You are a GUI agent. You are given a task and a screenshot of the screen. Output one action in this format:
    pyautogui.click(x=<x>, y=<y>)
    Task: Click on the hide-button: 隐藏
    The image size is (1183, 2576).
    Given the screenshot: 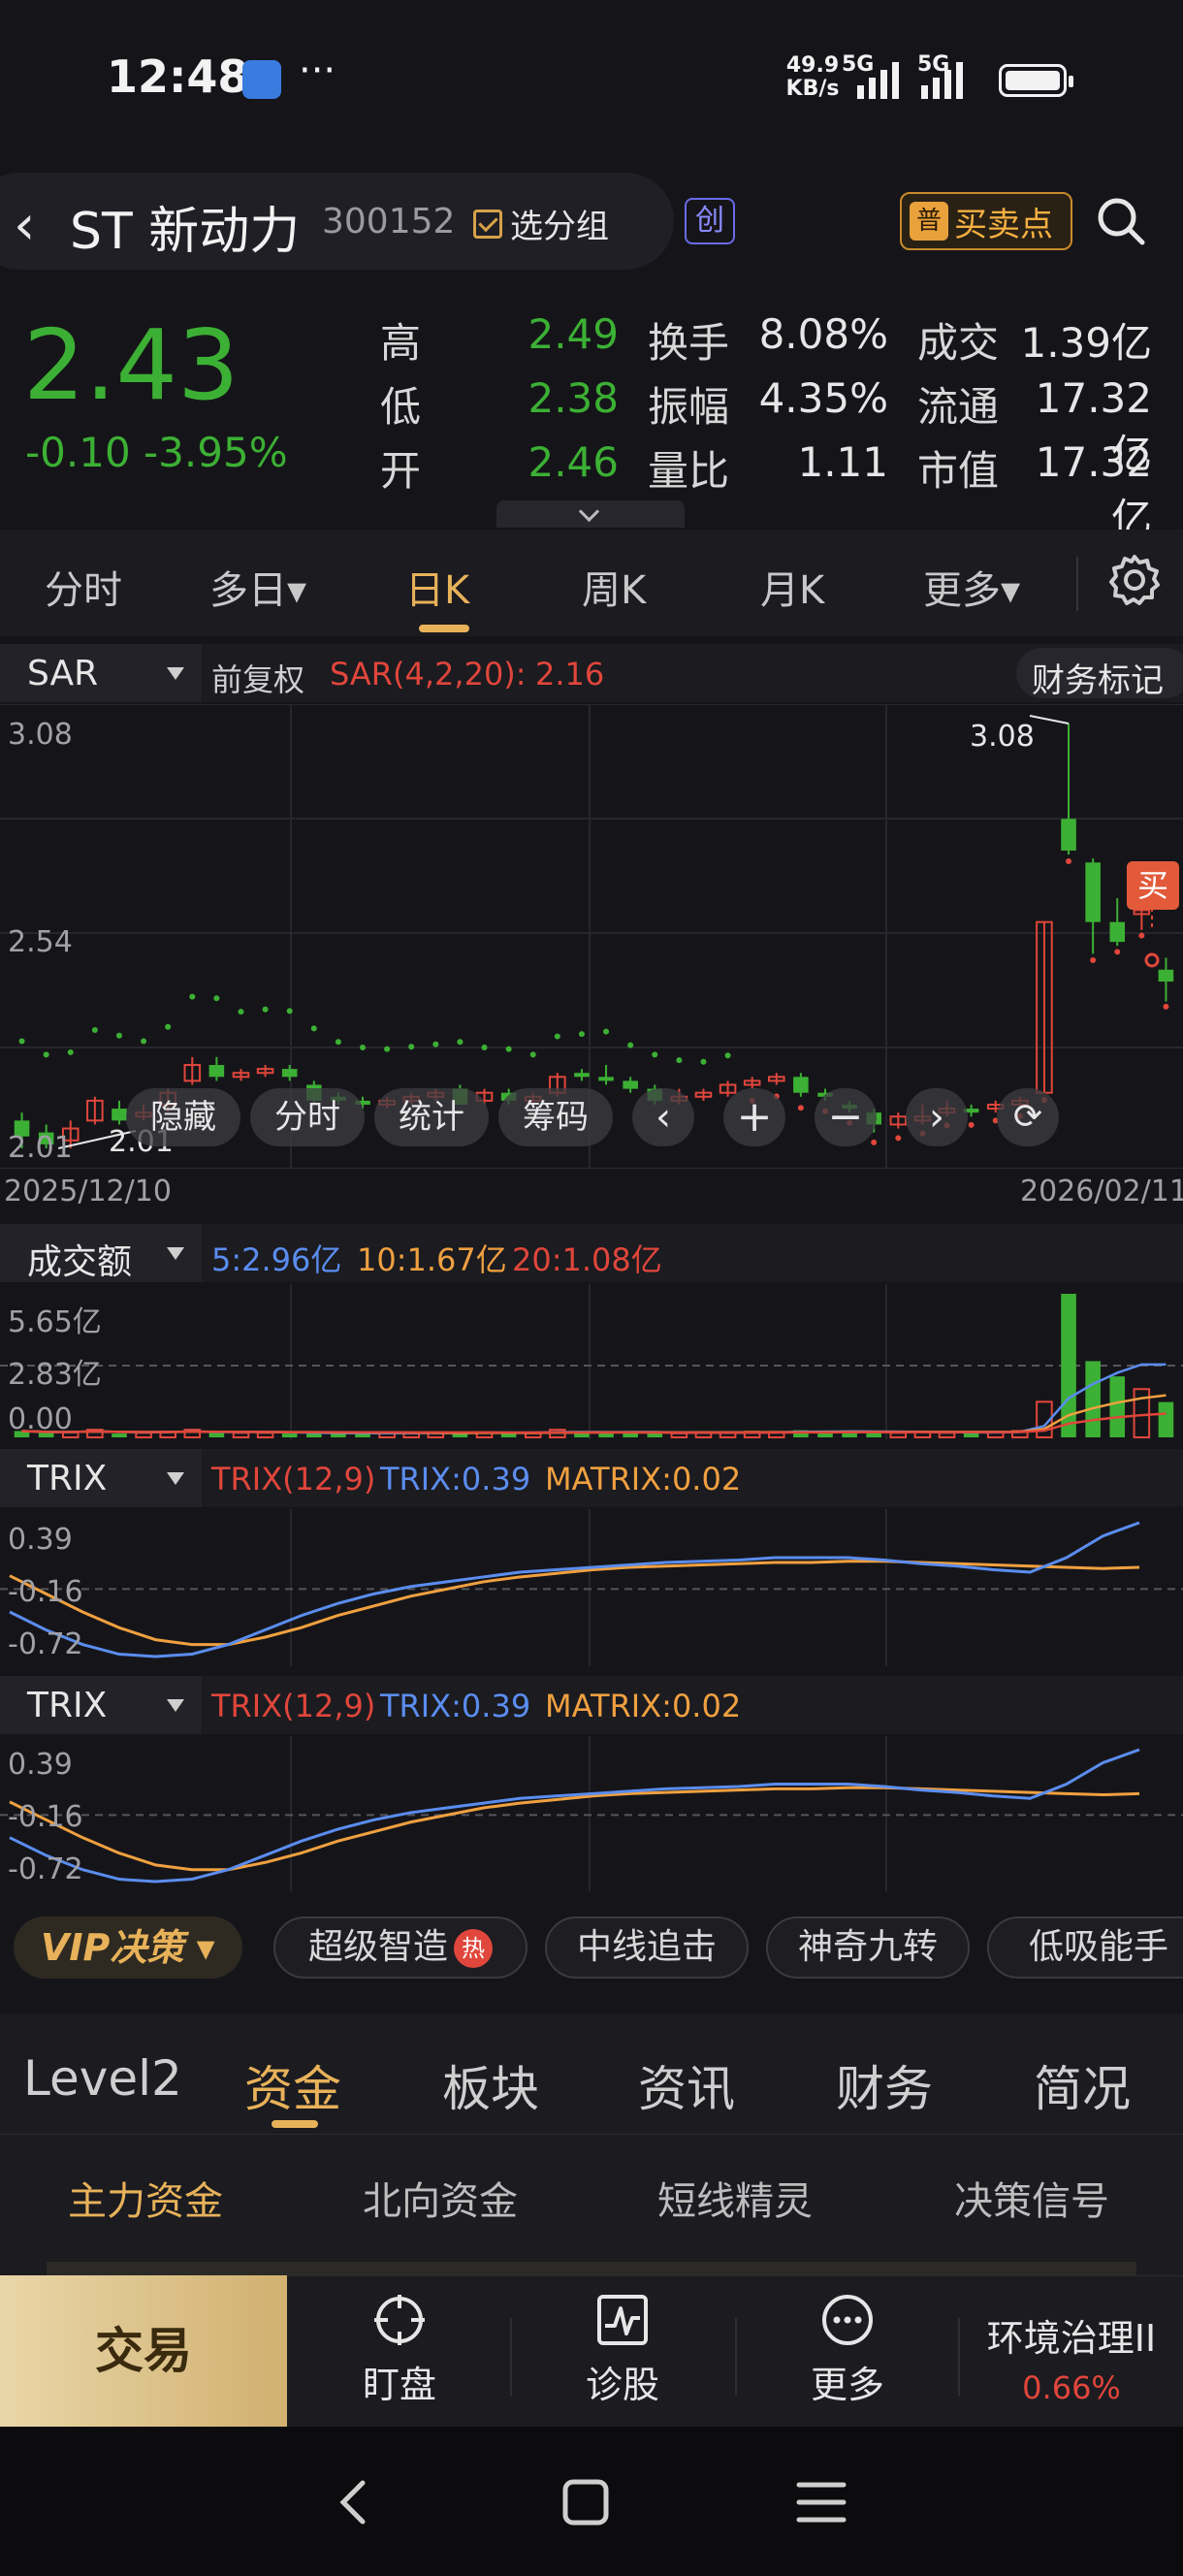 What is the action you would take?
    pyautogui.click(x=183, y=1117)
    